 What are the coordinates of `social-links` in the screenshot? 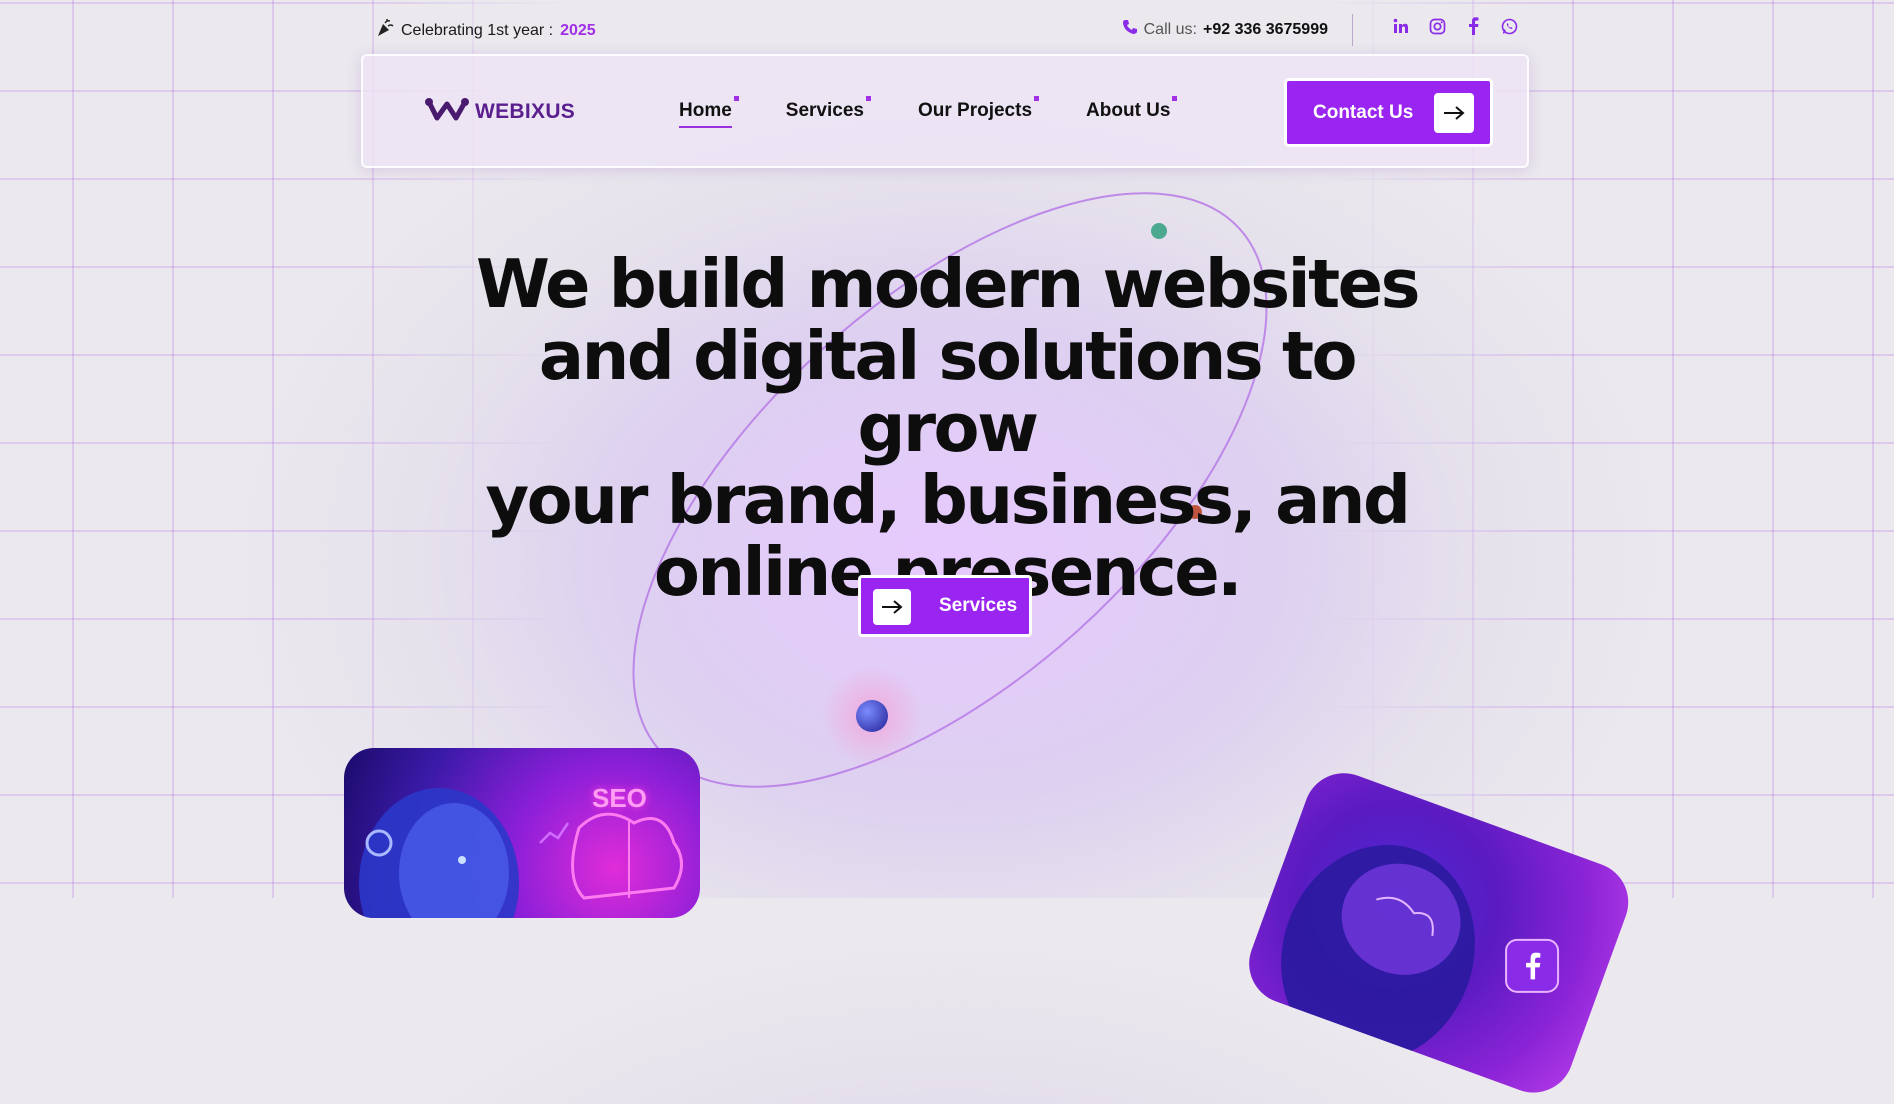 It's located at (1455, 26).